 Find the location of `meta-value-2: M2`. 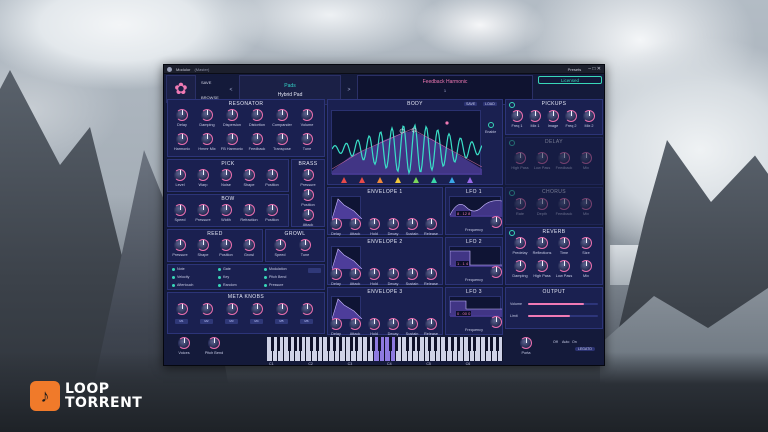

meta-value-2: M2 is located at coordinates (206, 321).